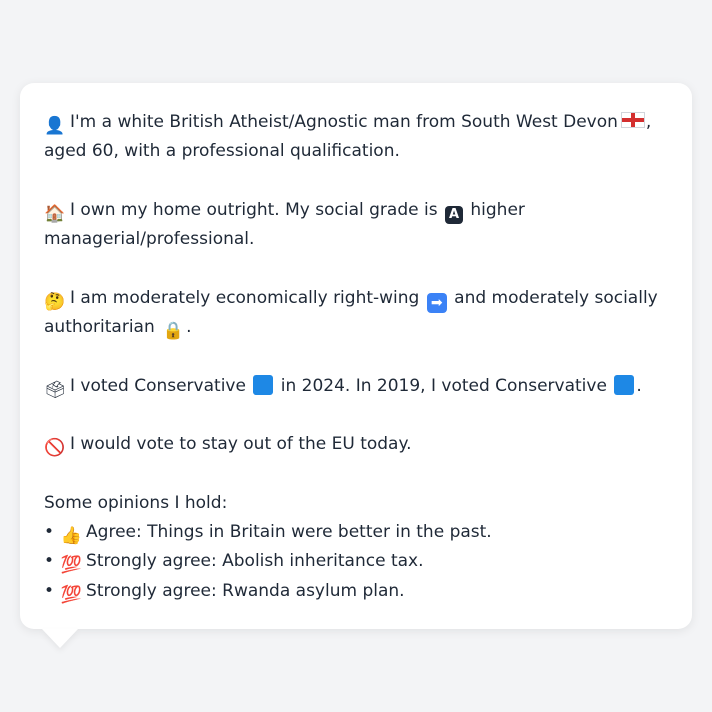  I want to click on list-item: • 💯 Strongly agree: Rwanda asylum plan., so click(356, 591).